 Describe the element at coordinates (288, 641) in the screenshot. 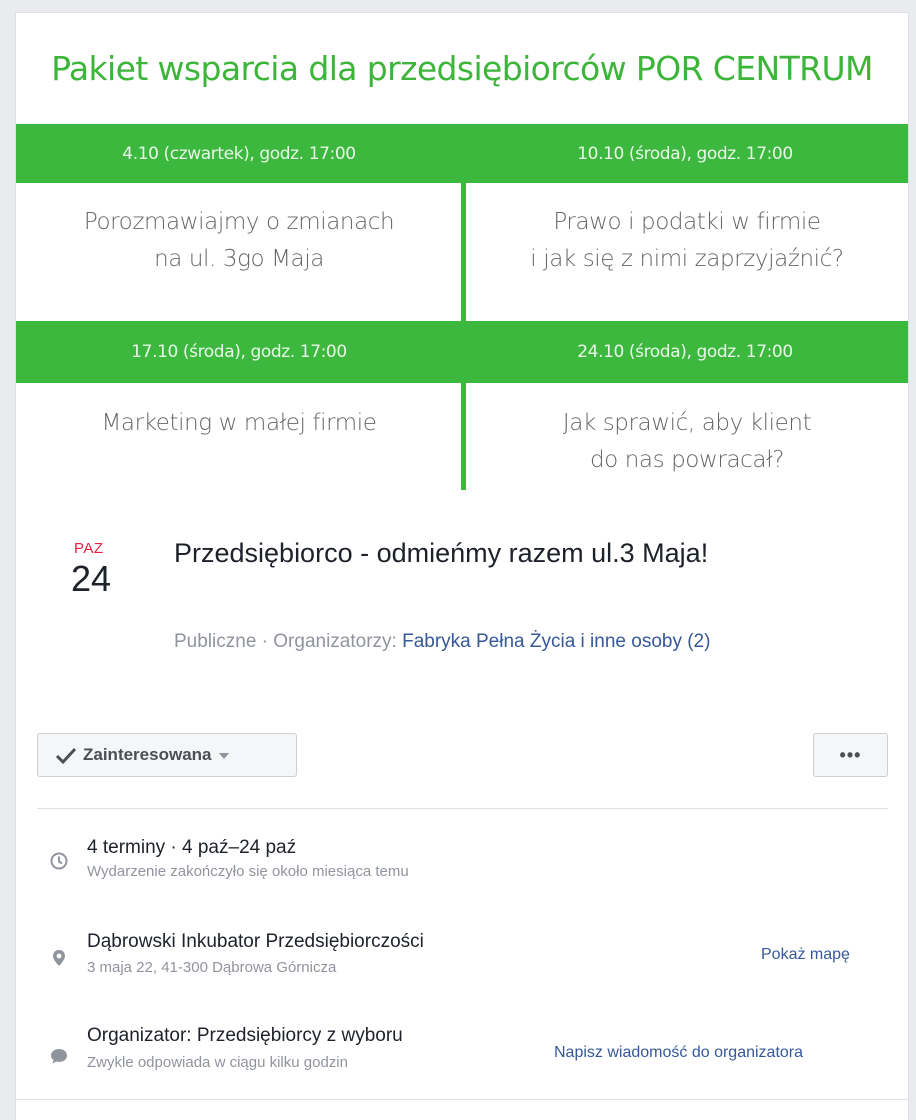

I see `event-privacy-organizers: Publiczne · Organizatorzy:` at that location.